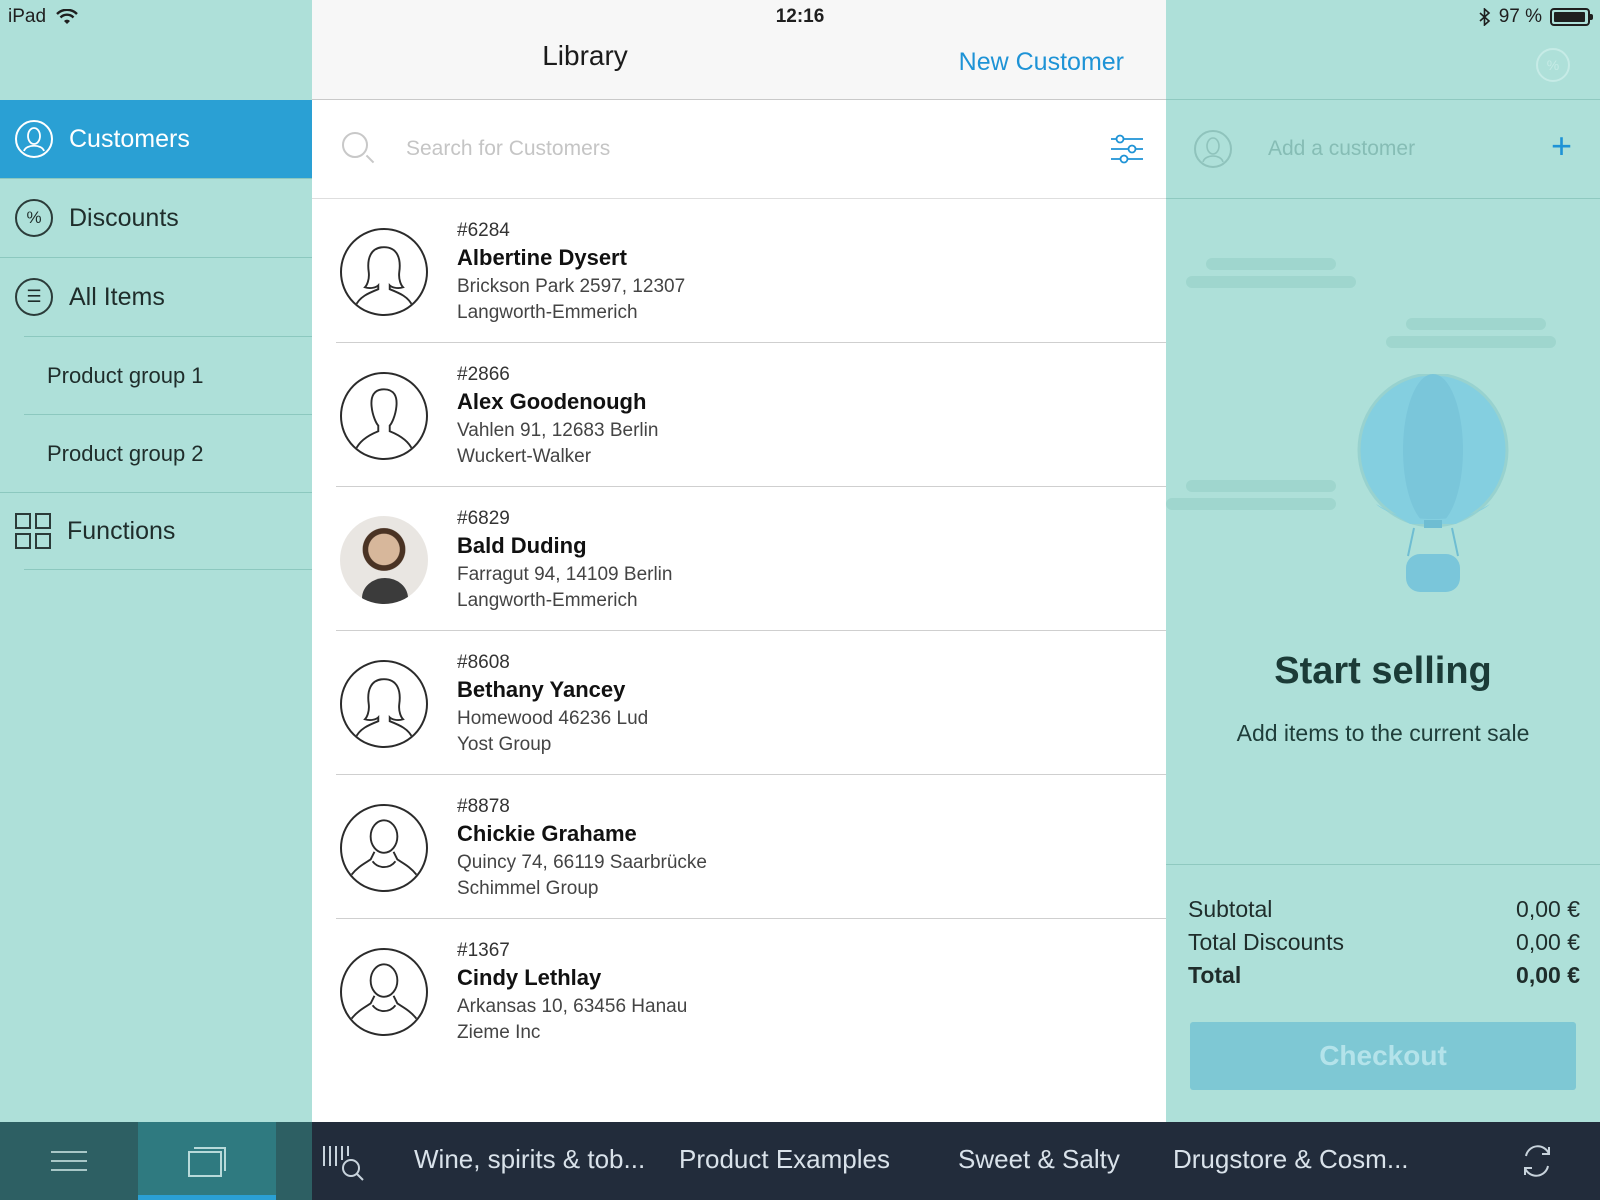 The height and width of the screenshot is (1200, 1600). Describe the element at coordinates (571, 286) in the screenshot. I see `customer-address: Brickson Park 2597, 12307` at that location.